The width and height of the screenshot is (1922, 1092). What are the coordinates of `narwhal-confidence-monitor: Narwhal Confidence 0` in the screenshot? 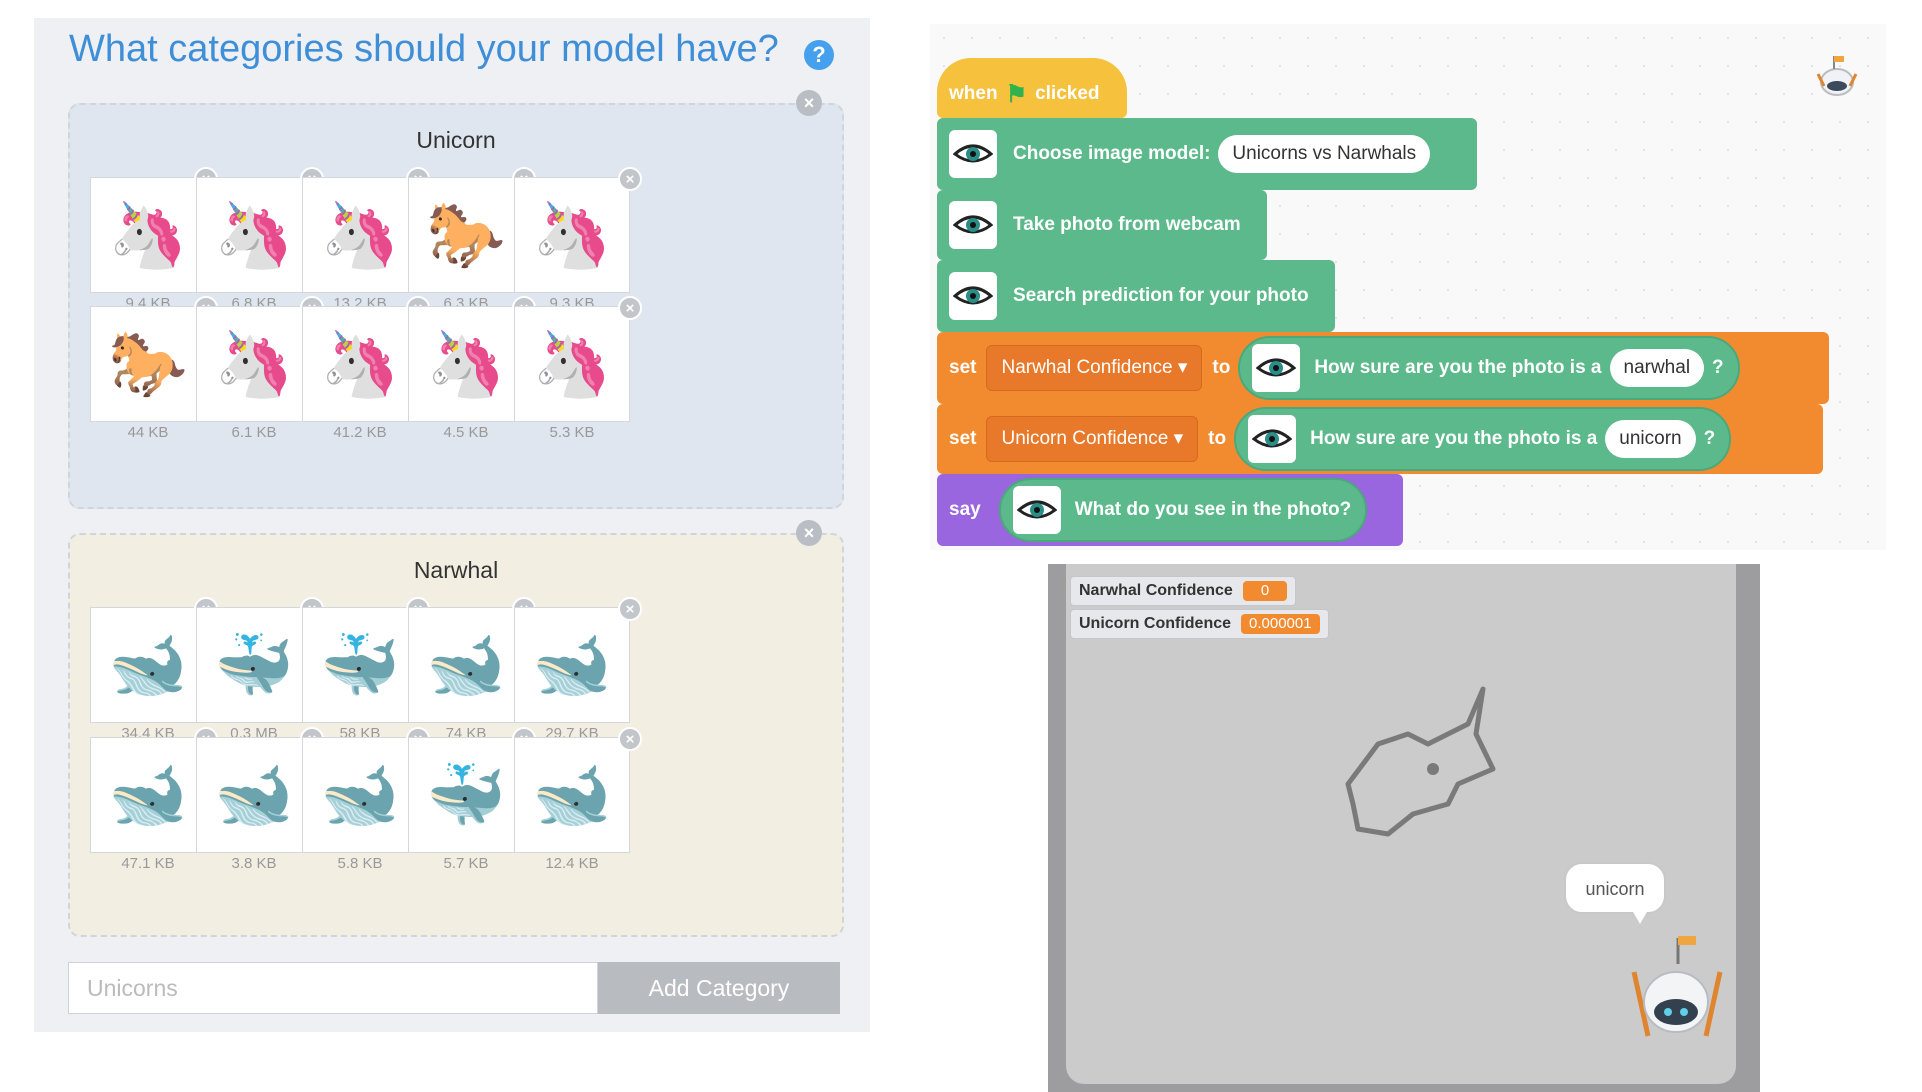 It's located at (1183, 591).